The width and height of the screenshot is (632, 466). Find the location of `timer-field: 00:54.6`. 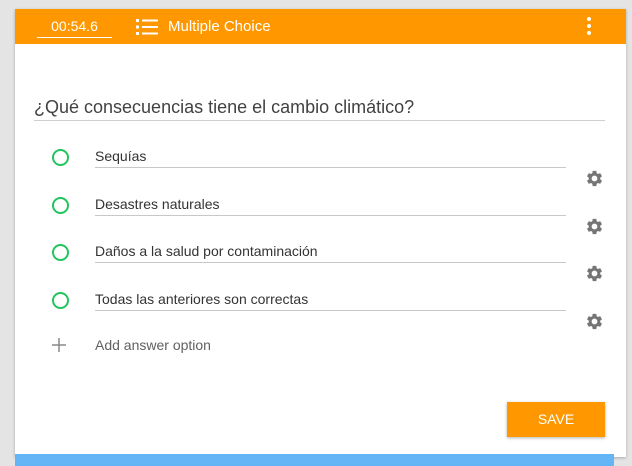

timer-field: 00:54.6 is located at coordinates (74, 27).